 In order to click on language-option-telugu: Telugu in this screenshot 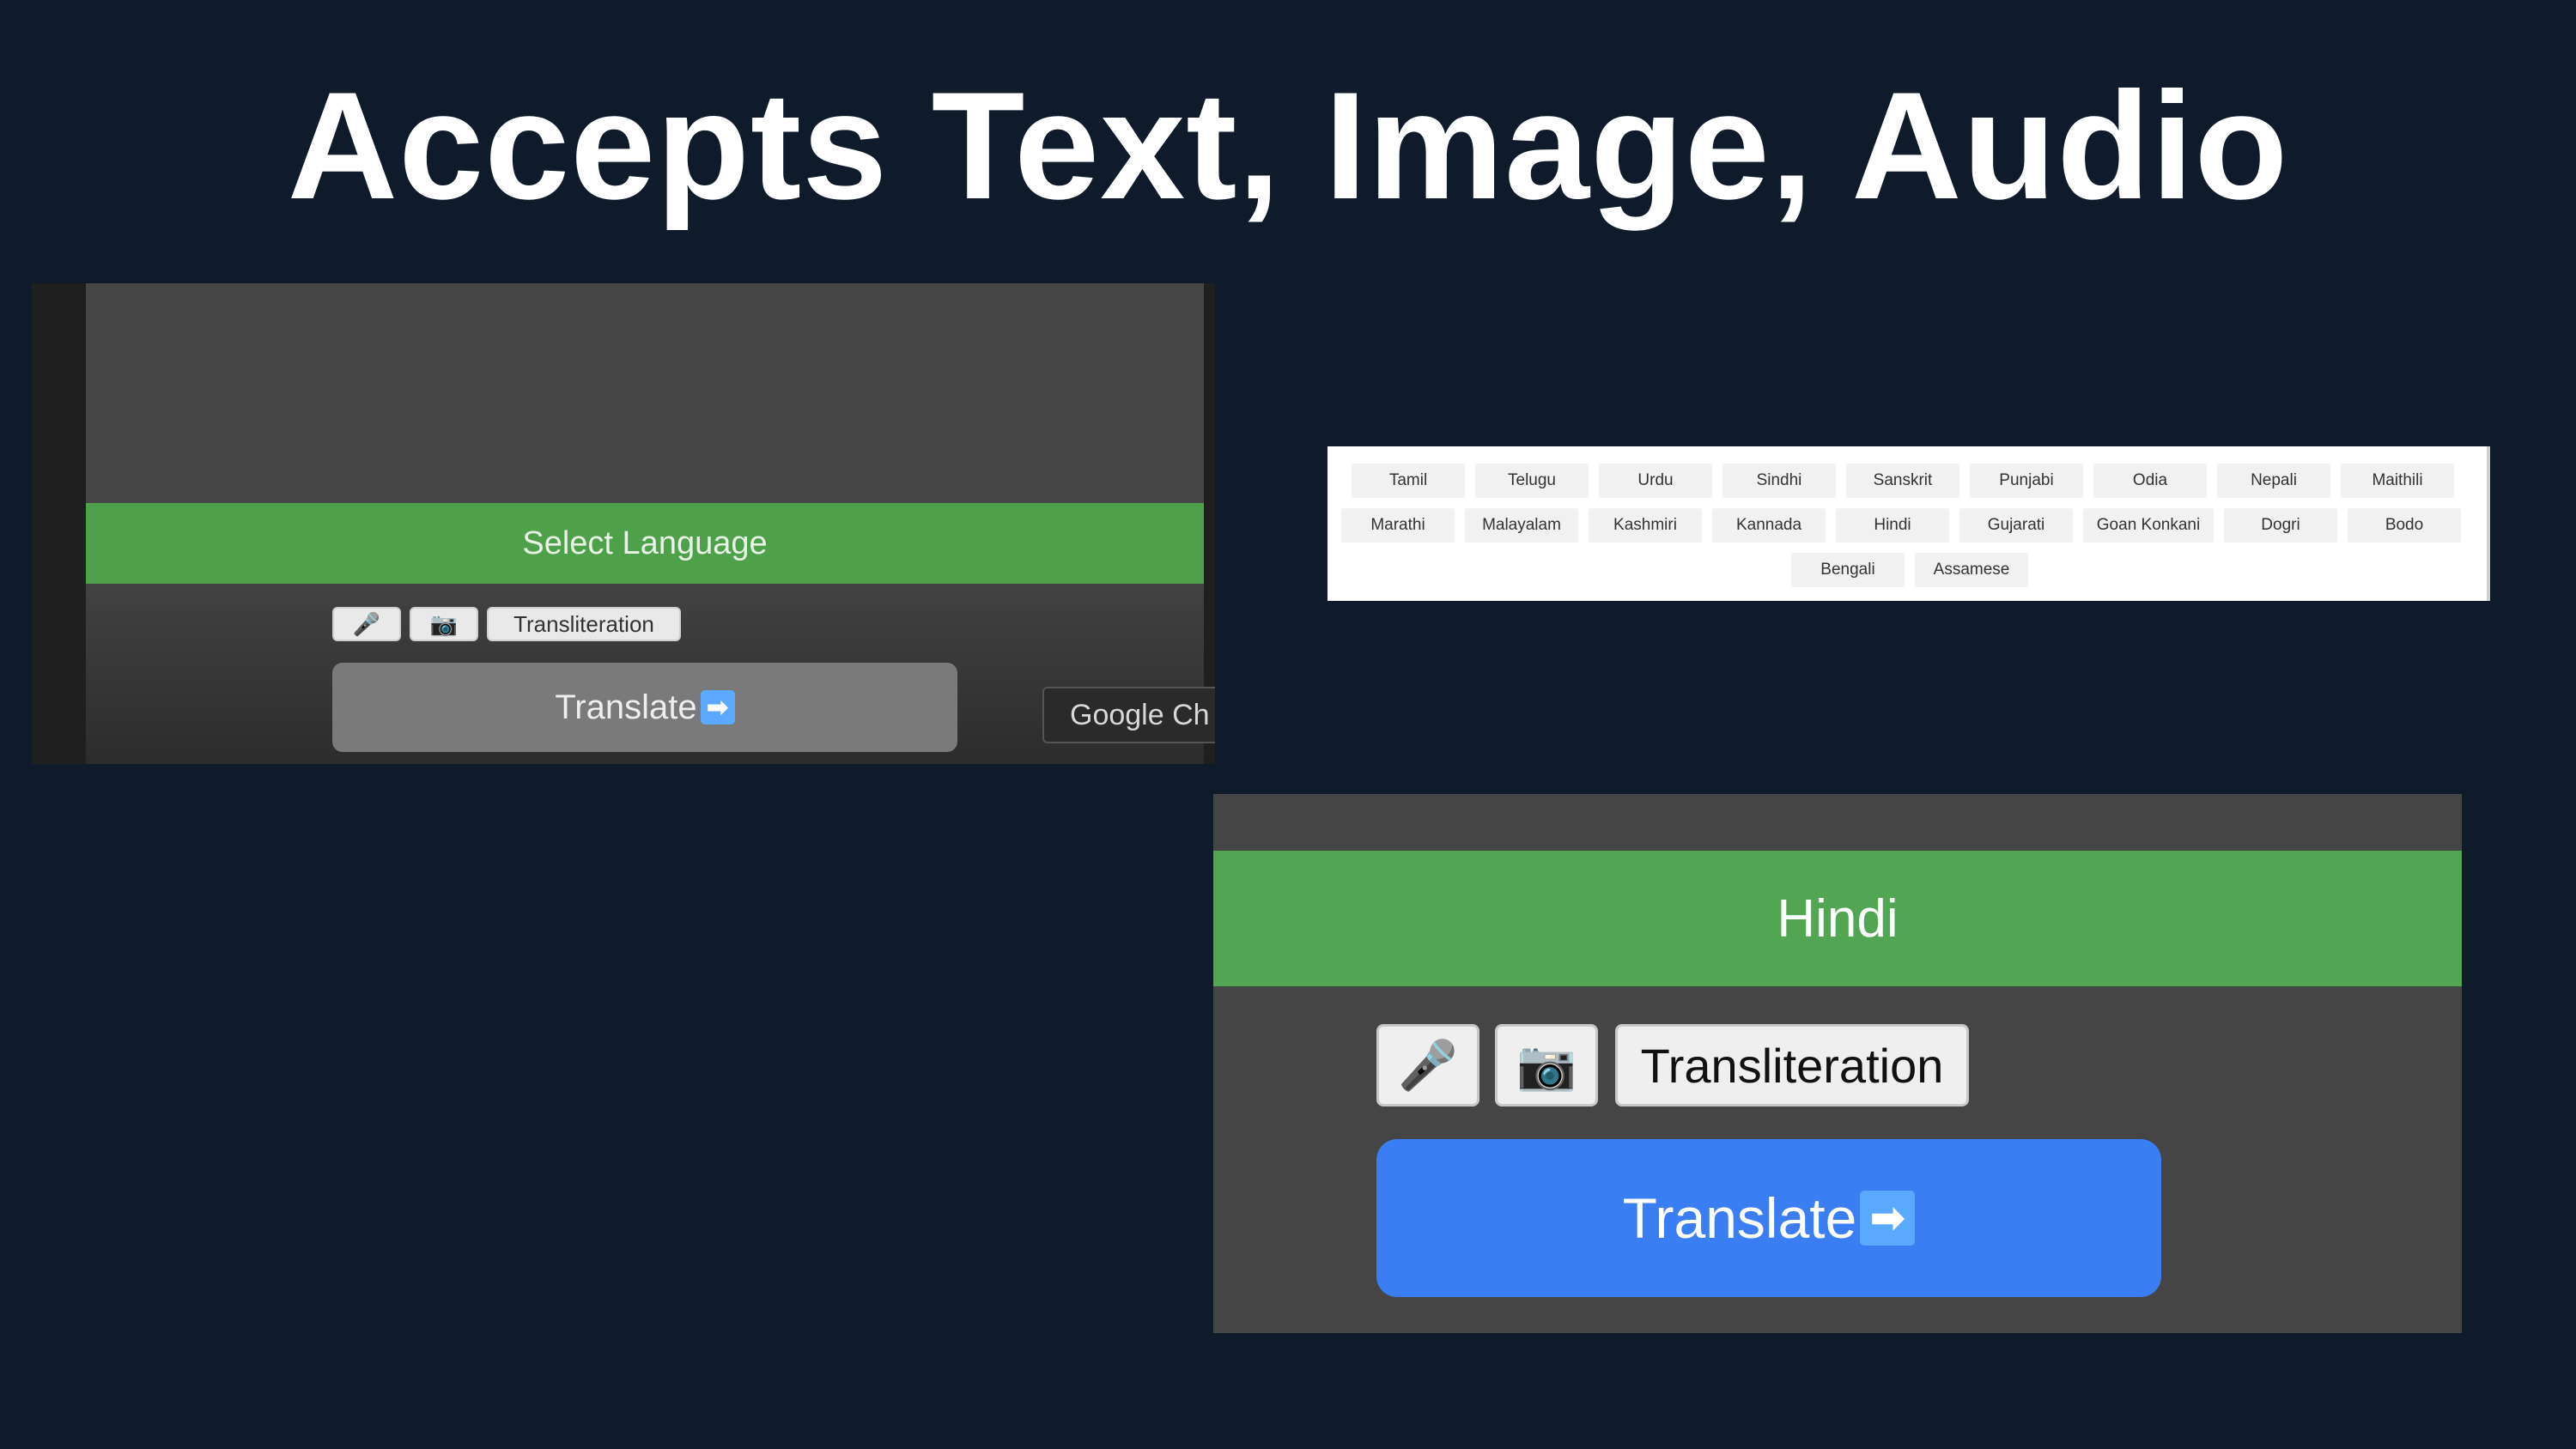, I will do `click(1532, 481)`.